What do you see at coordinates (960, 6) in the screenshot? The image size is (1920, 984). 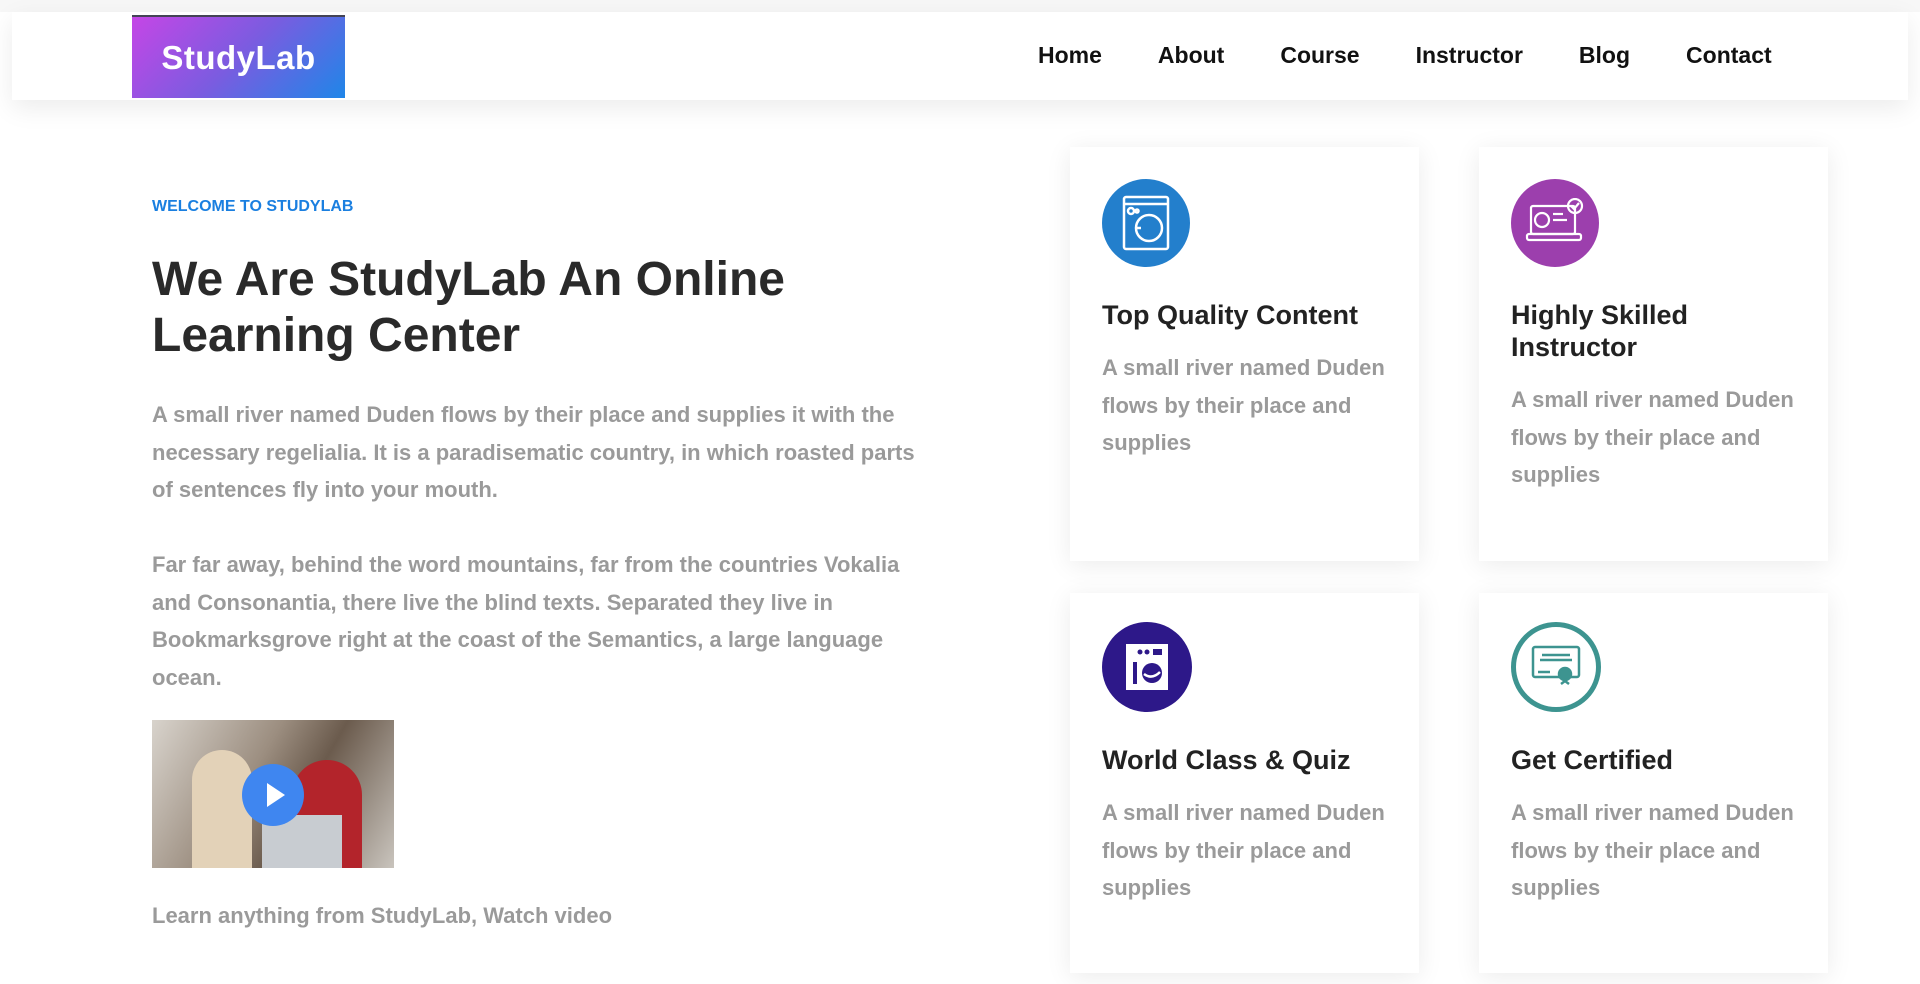 I see `top-strip` at bounding box center [960, 6].